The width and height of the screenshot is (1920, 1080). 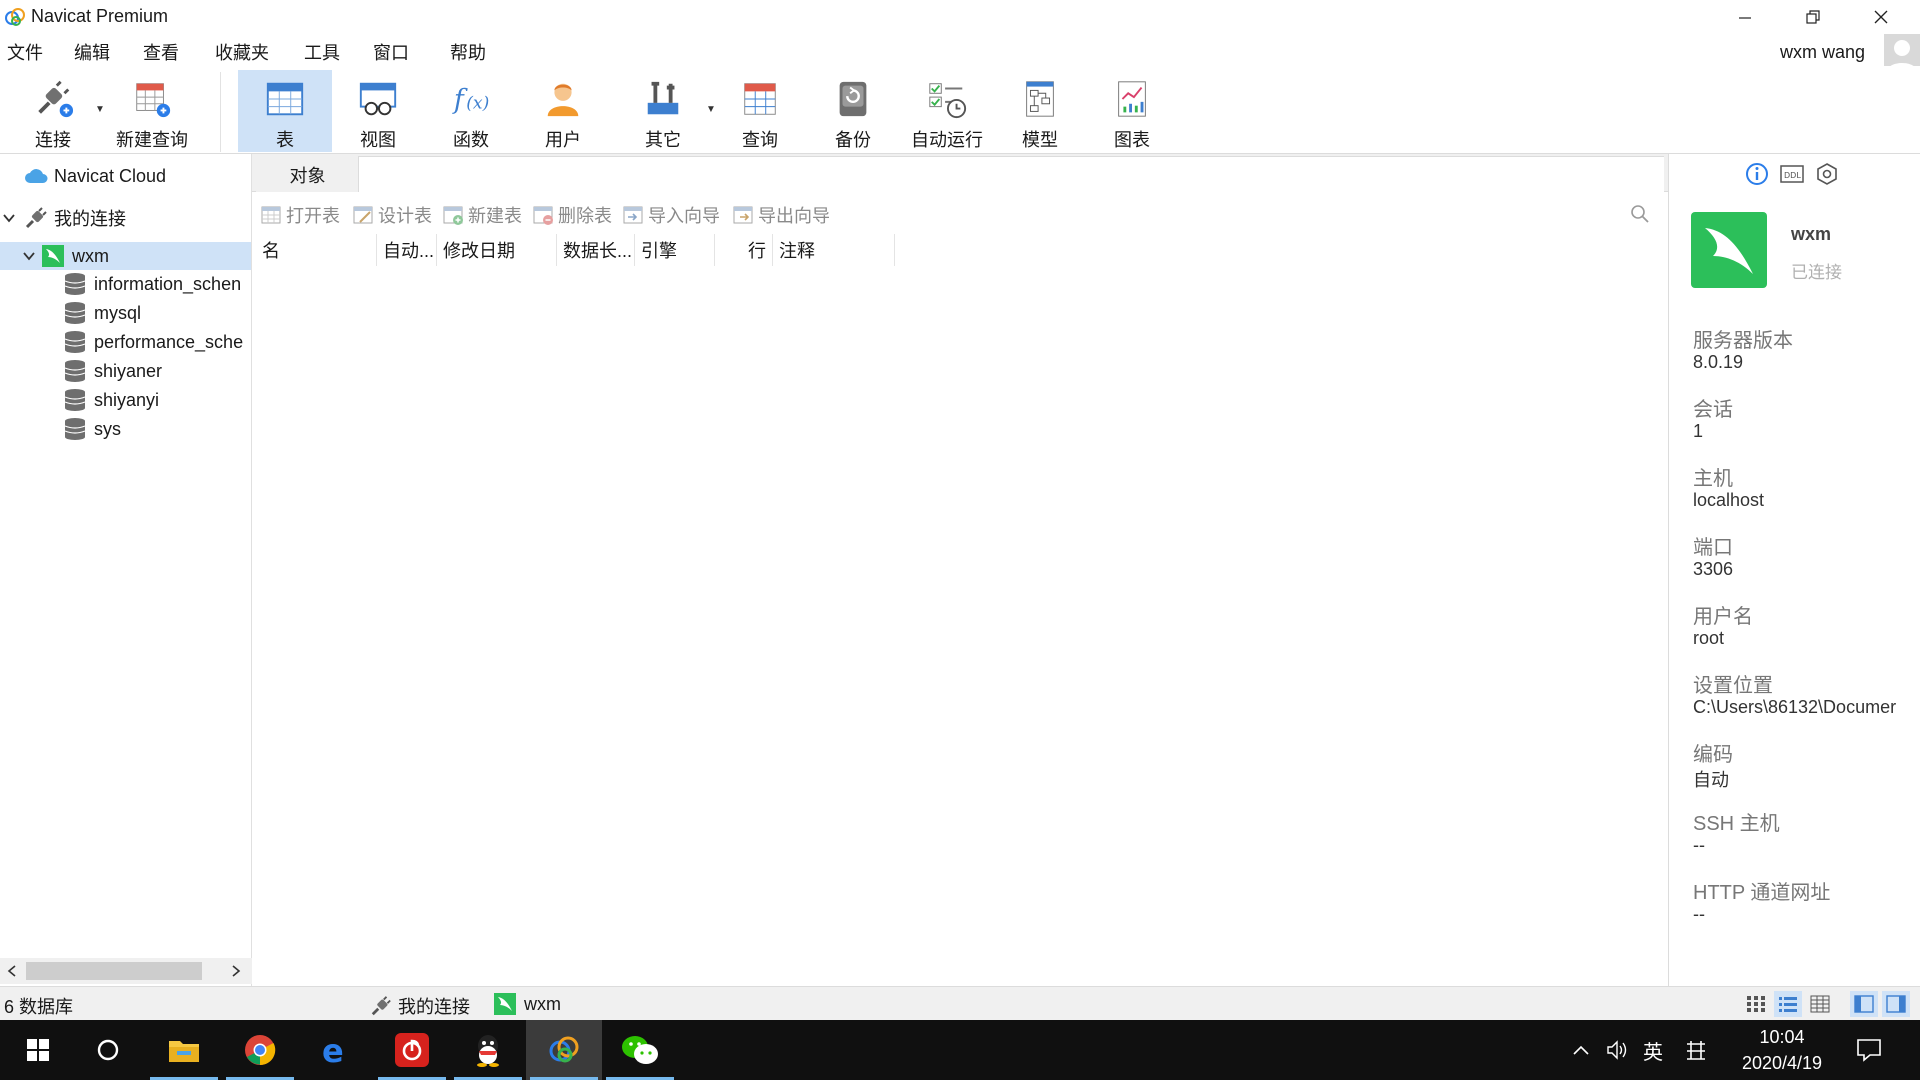 I want to click on tree-item-database: sys, so click(x=126, y=429).